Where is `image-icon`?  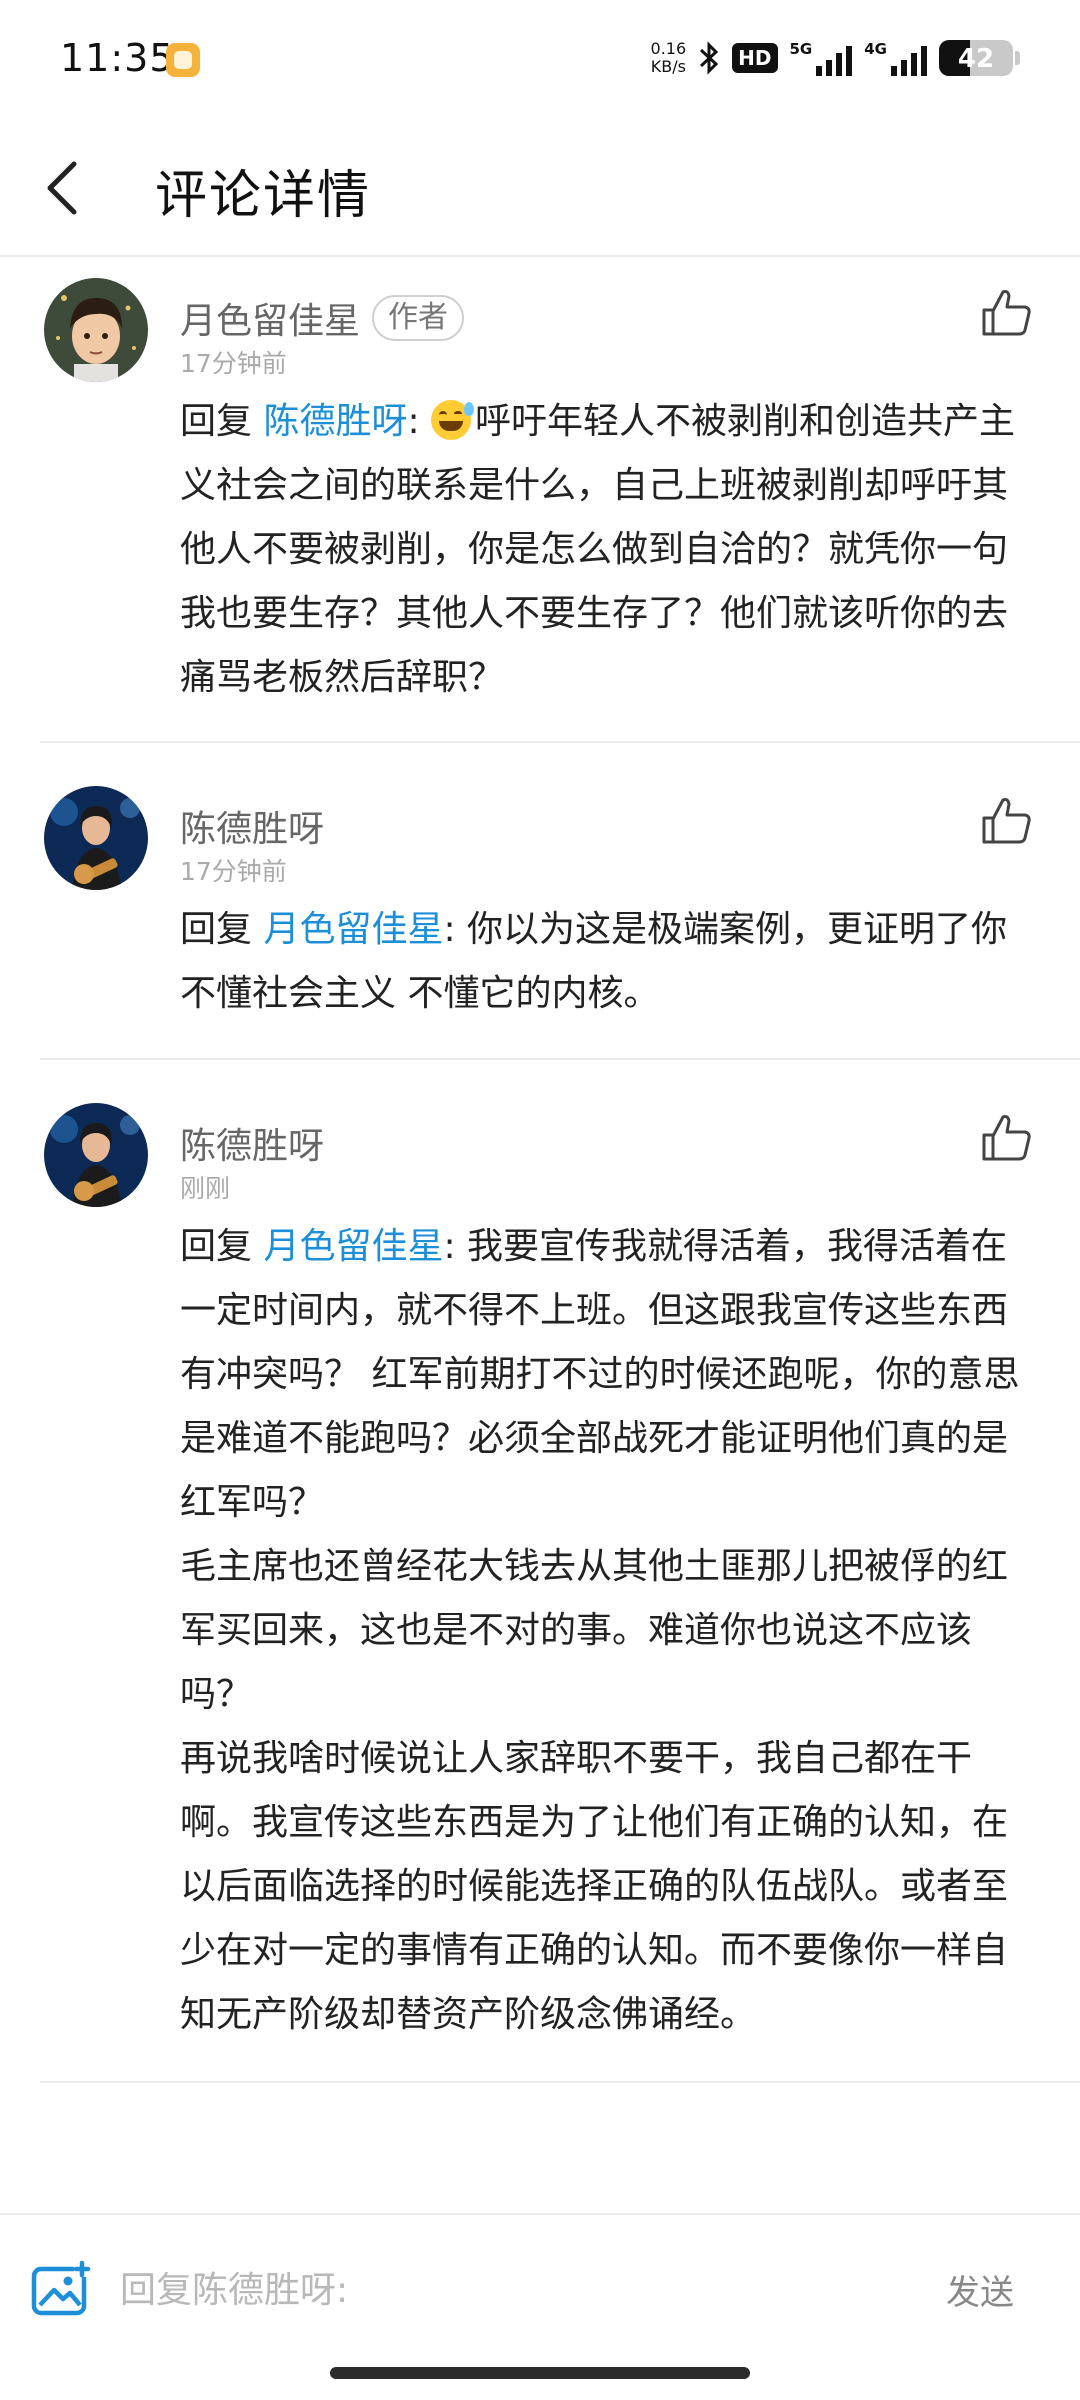 image-icon is located at coordinates (61, 2288).